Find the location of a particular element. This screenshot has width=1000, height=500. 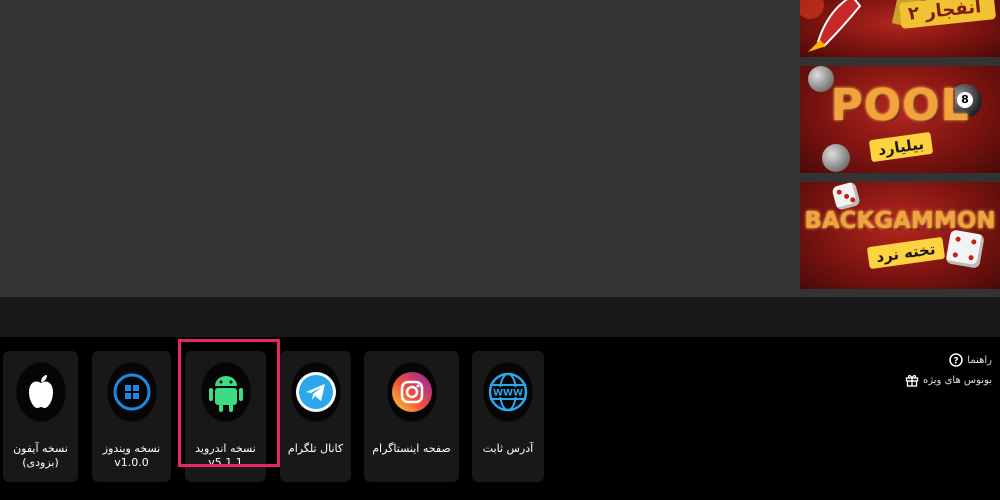

card-label: صفحه اینستاگرام is located at coordinates (411, 448).